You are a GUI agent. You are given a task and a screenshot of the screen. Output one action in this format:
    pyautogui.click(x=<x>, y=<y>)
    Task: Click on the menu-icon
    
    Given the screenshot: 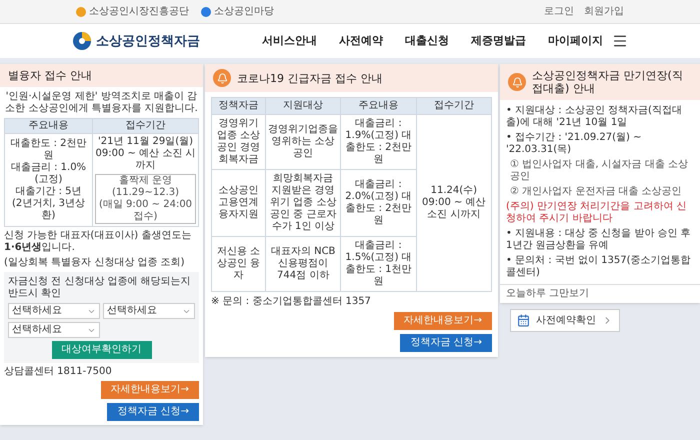 What is the action you would take?
    pyautogui.click(x=620, y=41)
    